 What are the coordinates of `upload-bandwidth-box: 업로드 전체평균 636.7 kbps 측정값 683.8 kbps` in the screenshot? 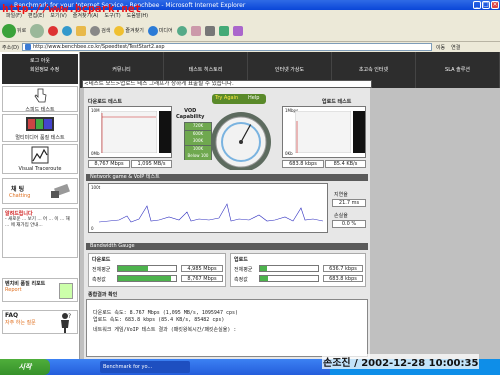 It's located at (298, 270).